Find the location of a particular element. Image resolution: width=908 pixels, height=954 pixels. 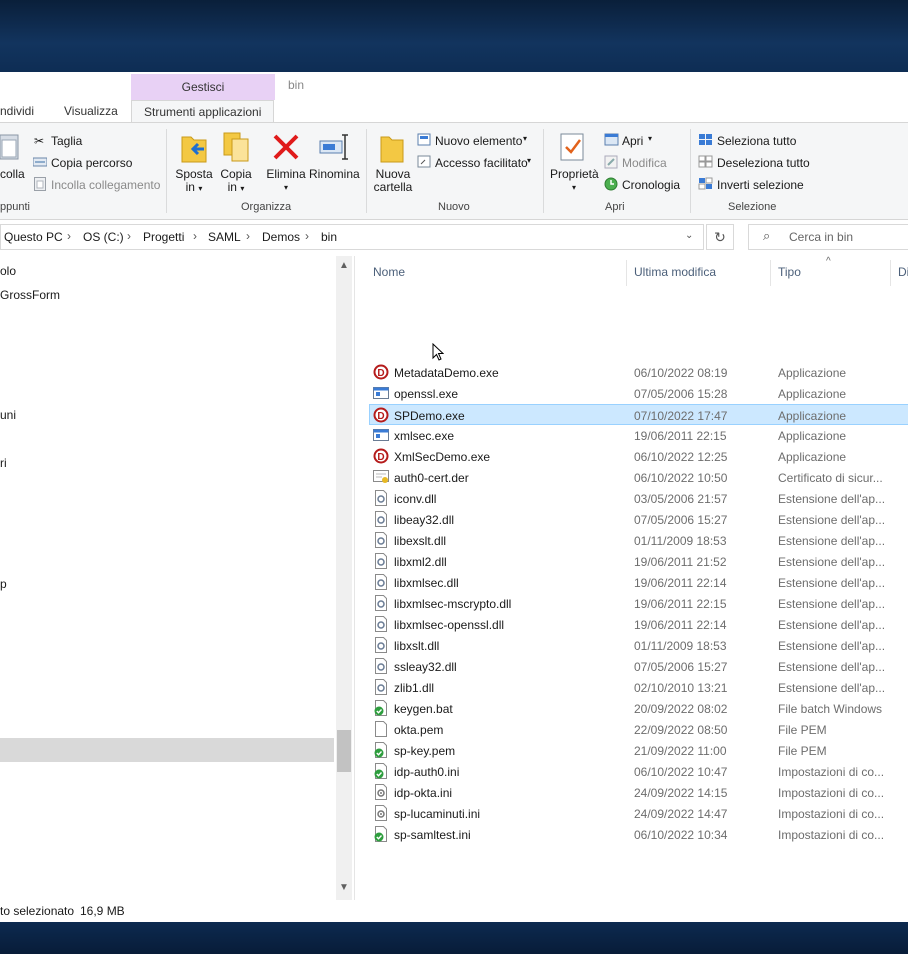

delete-button: Elimina ▾ is located at coordinates (286, 181).